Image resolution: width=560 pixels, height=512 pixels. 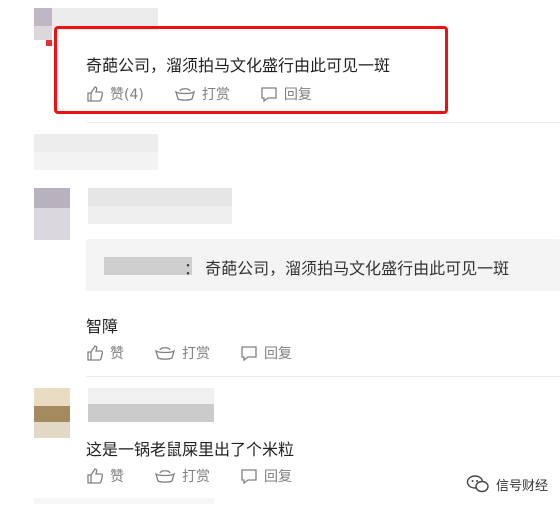 What do you see at coordinates (347, 268) in the screenshot?
I see `quoted-text: ： 奇葩公司，溜须拍马文化盛行由此可见一斑` at bounding box center [347, 268].